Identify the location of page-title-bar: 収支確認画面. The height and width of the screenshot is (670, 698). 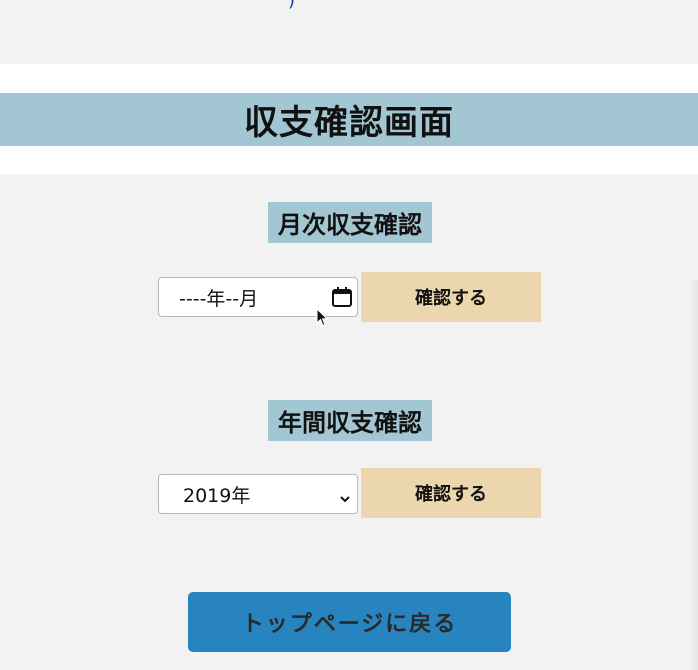
(349, 119).